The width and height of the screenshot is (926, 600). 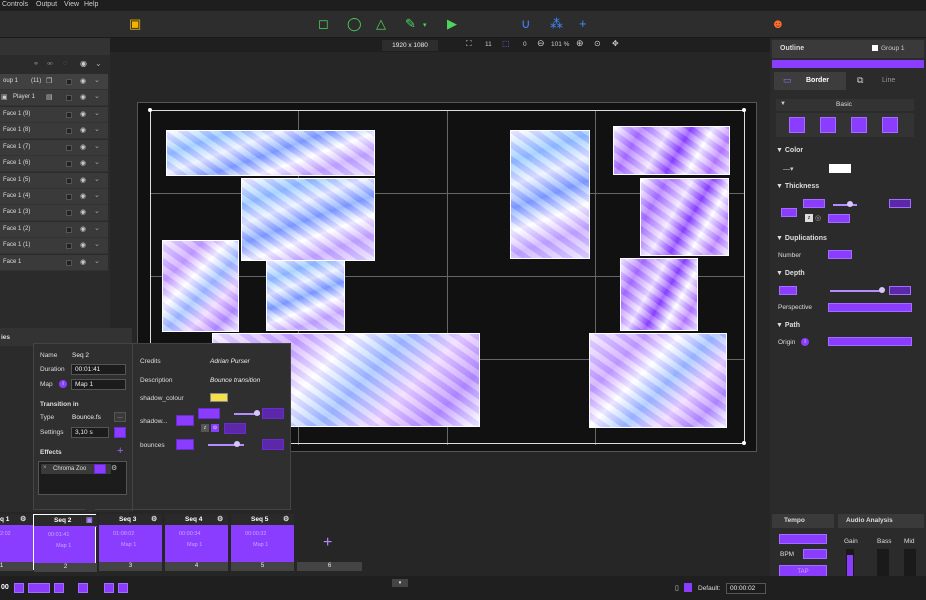 I want to click on magnet-icon: ∪, so click(x=526, y=23).